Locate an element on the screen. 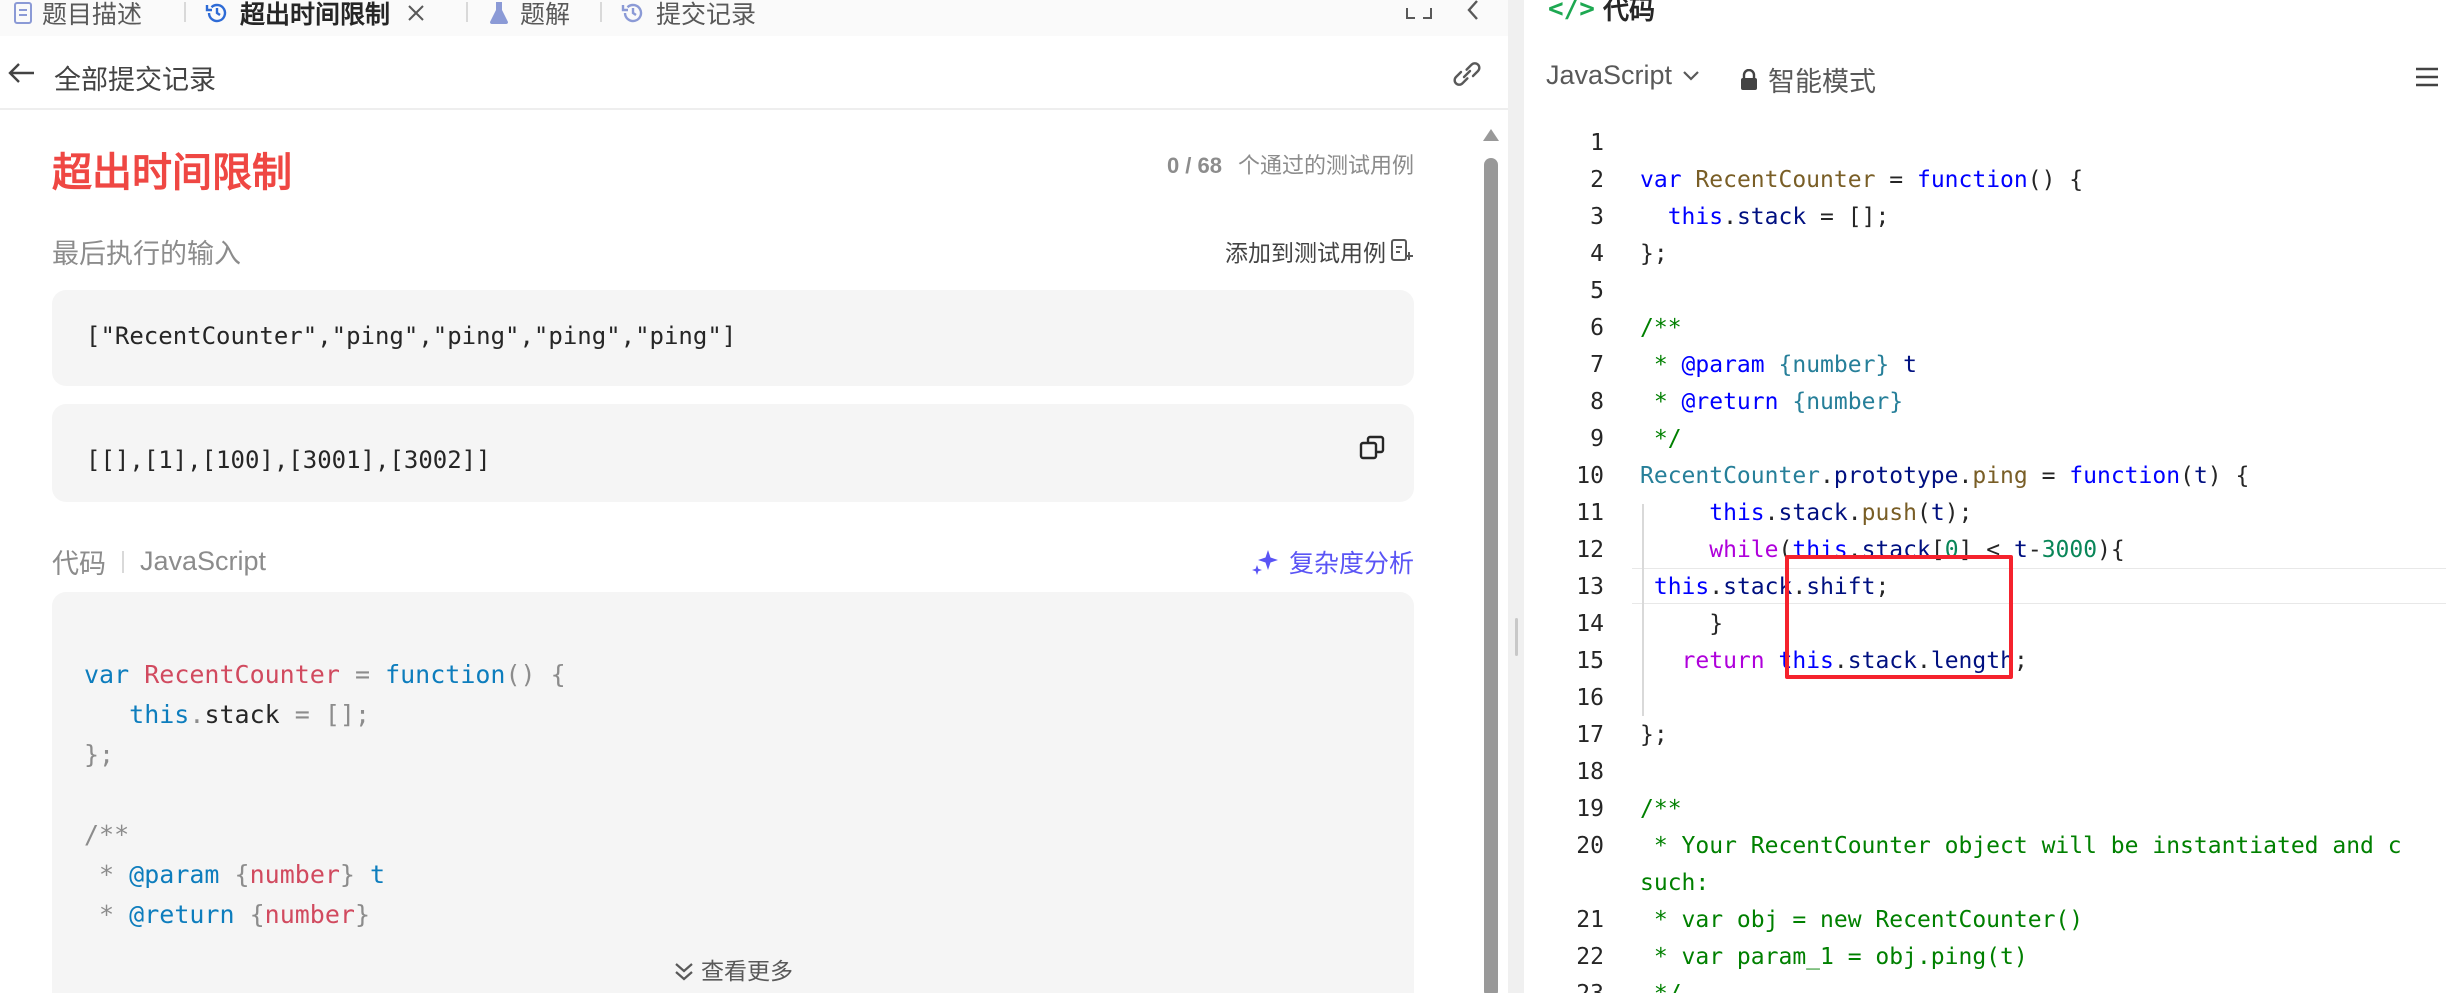 This screenshot has height=993, width=2446. tab-submissions-label: 提交记录 is located at coordinates (706, 15).